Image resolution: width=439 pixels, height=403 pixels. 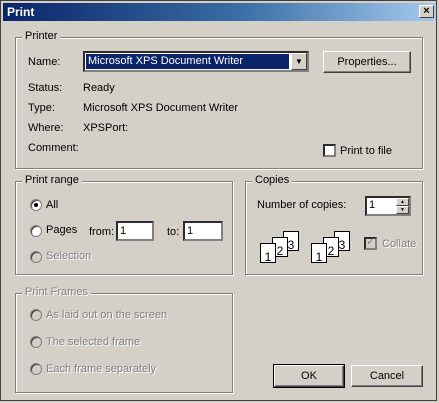 I want to click on close-icon: ×, so click(x=426, y=11).